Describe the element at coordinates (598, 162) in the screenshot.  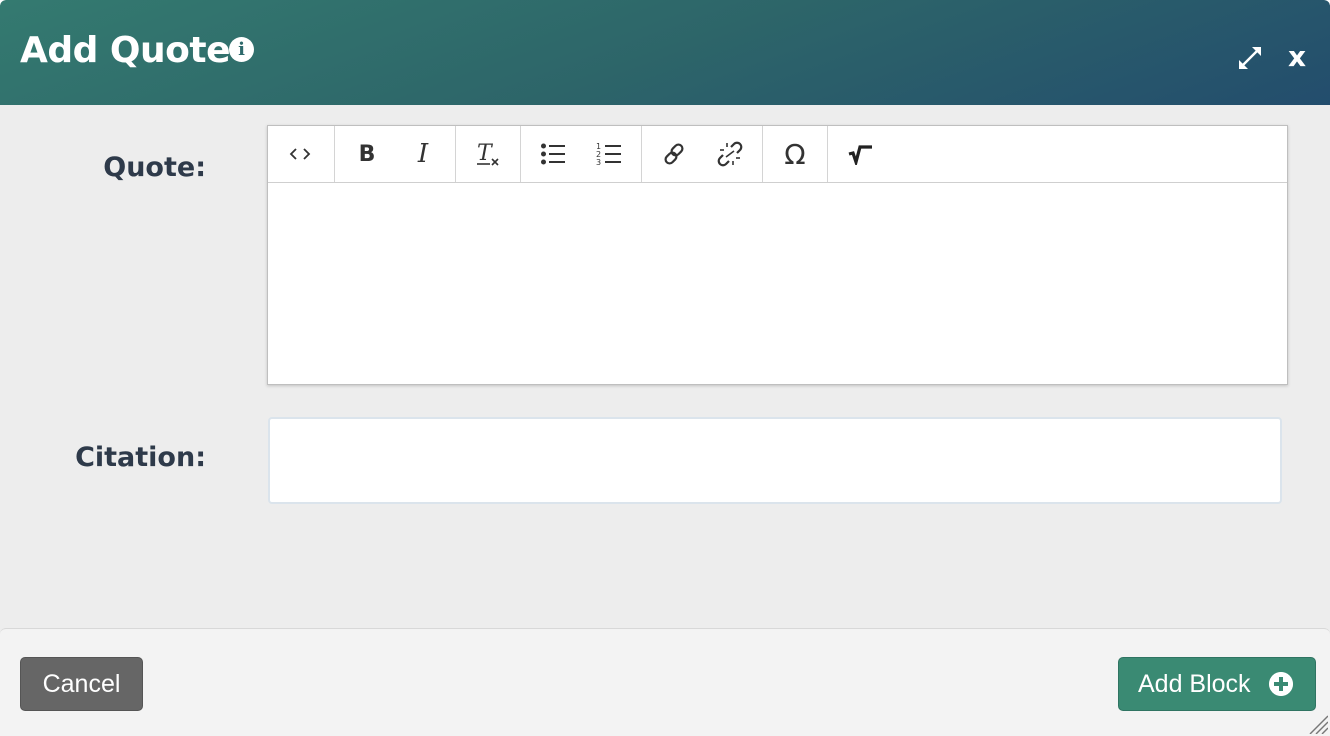
I see `svg-text: 3` at that location.